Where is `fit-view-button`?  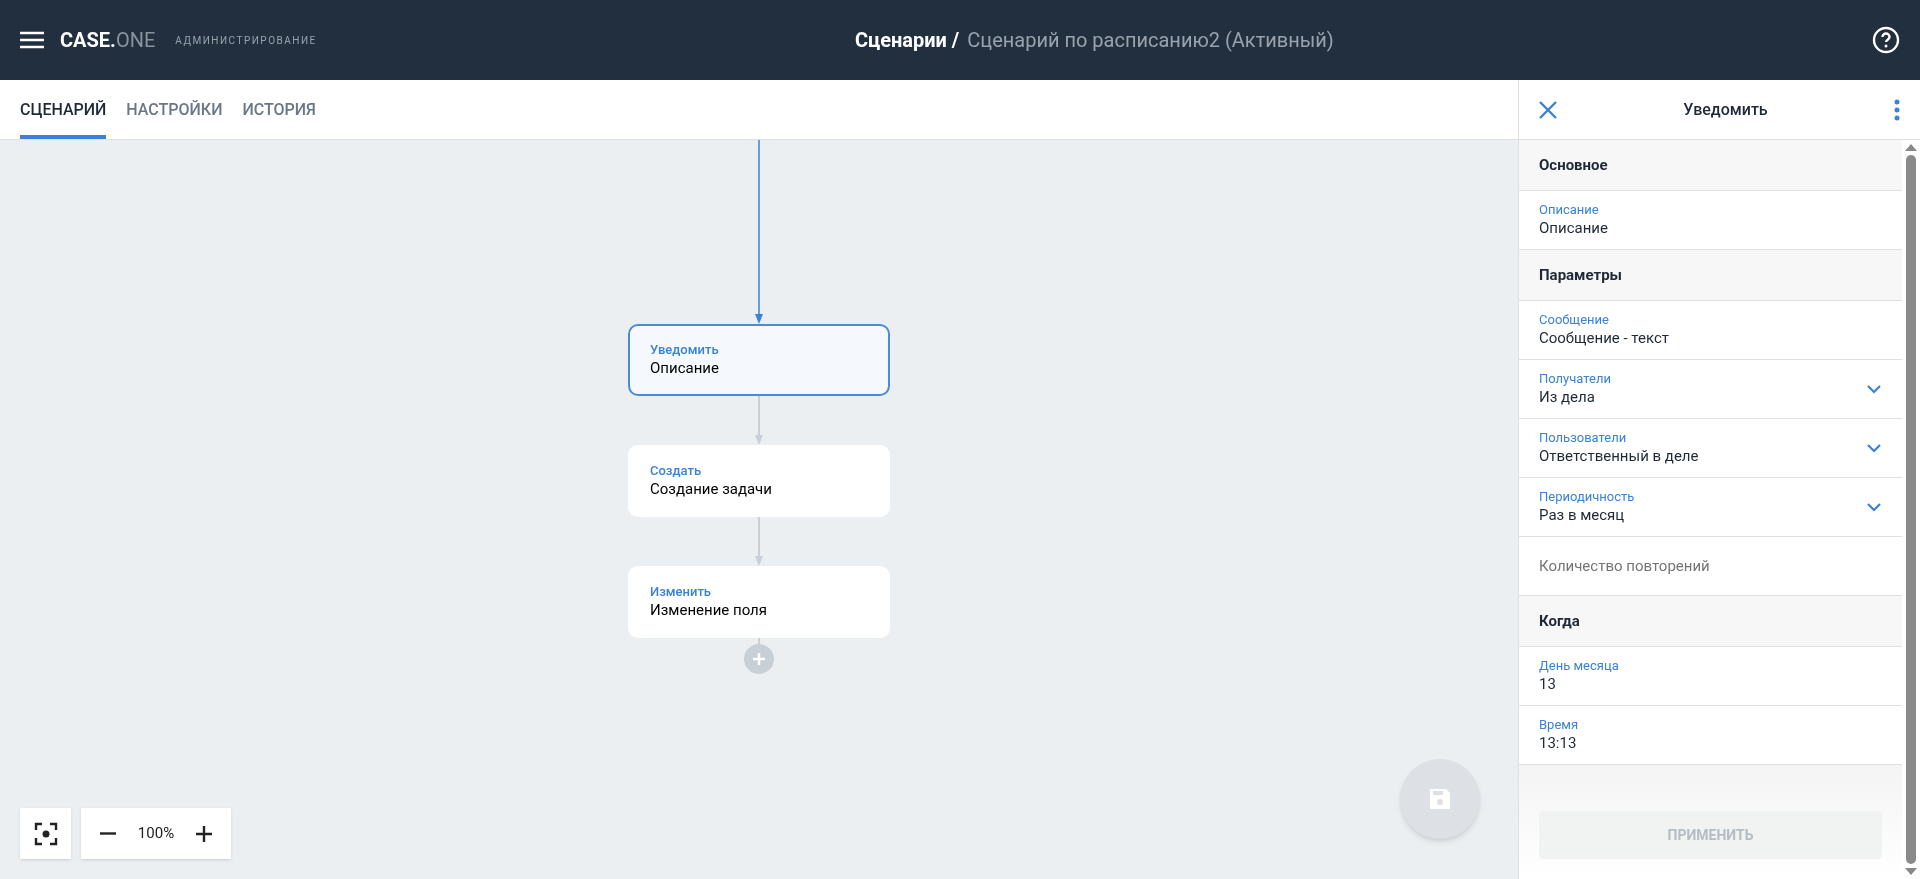 fit-view-button is located at coordinates (45, 833).